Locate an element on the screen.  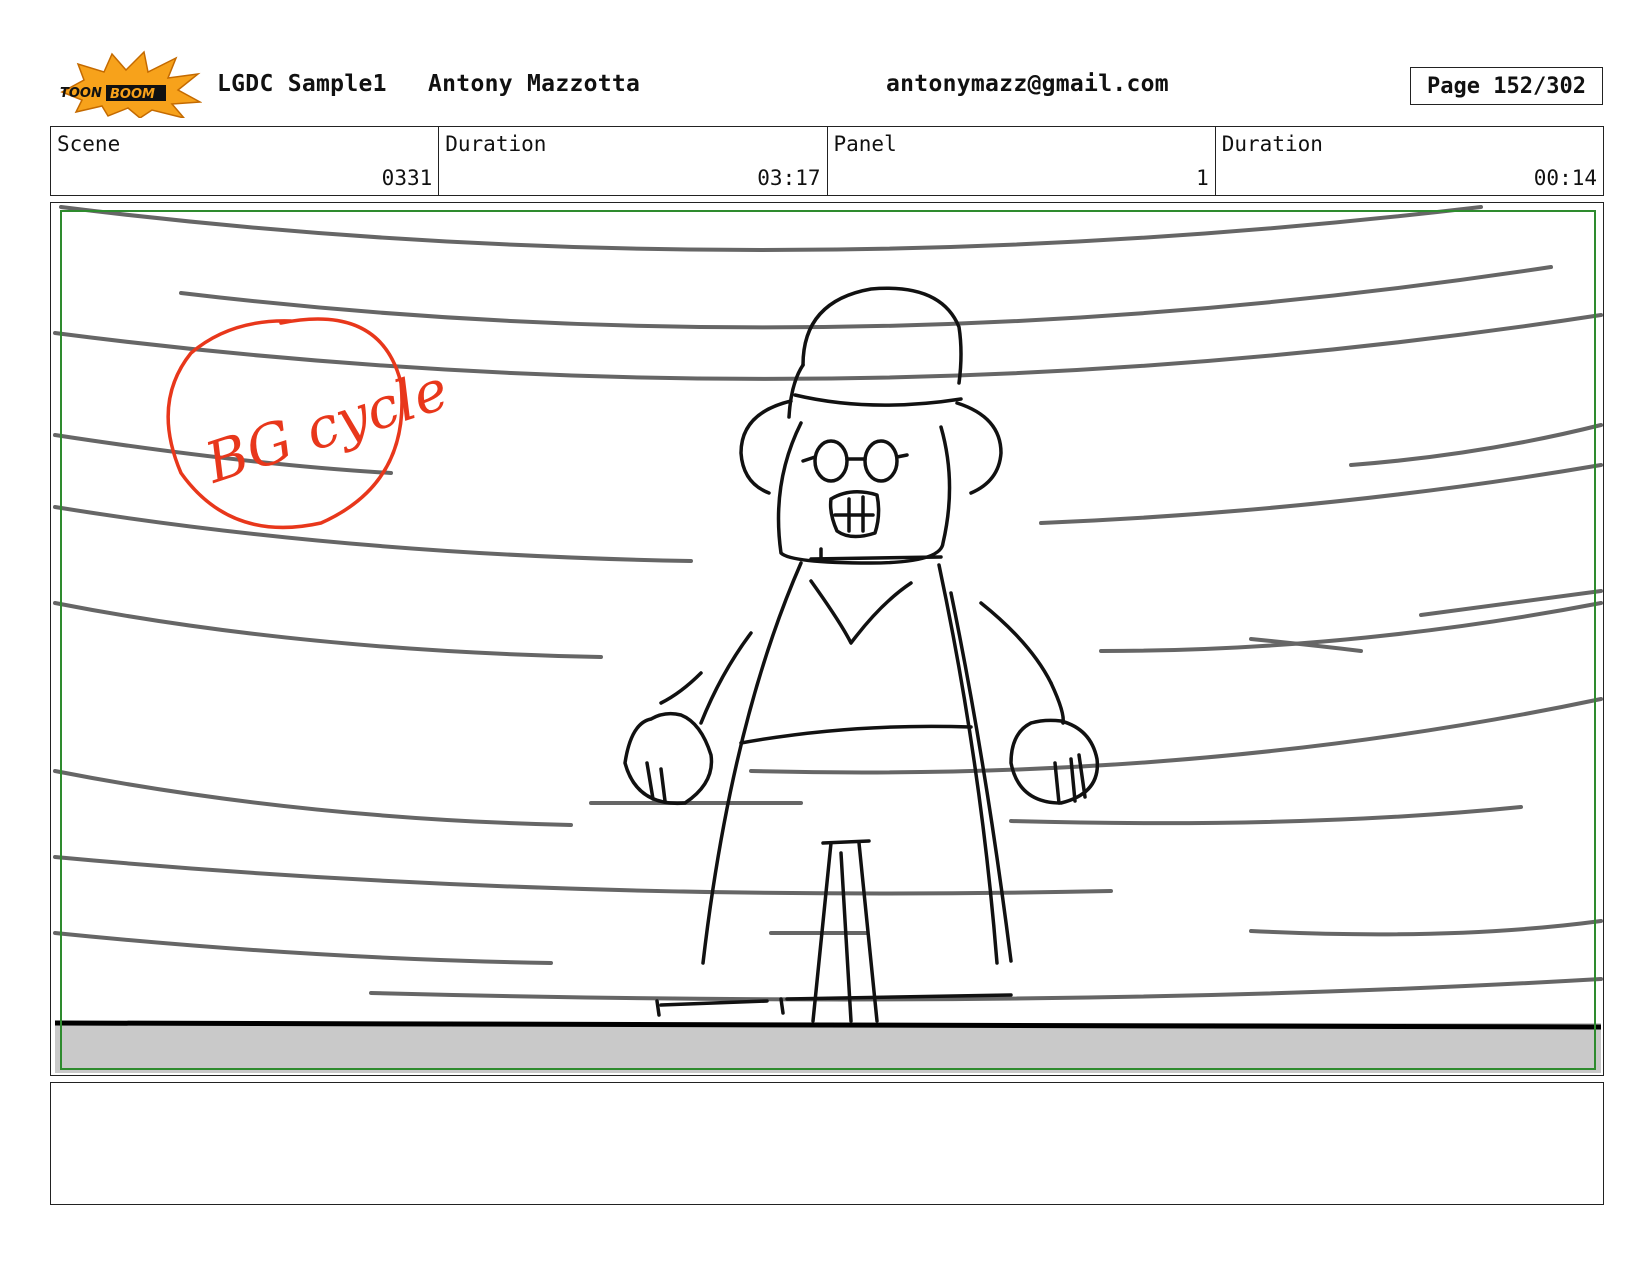
panel-value: 1 is located at coordinates (1202, 178).